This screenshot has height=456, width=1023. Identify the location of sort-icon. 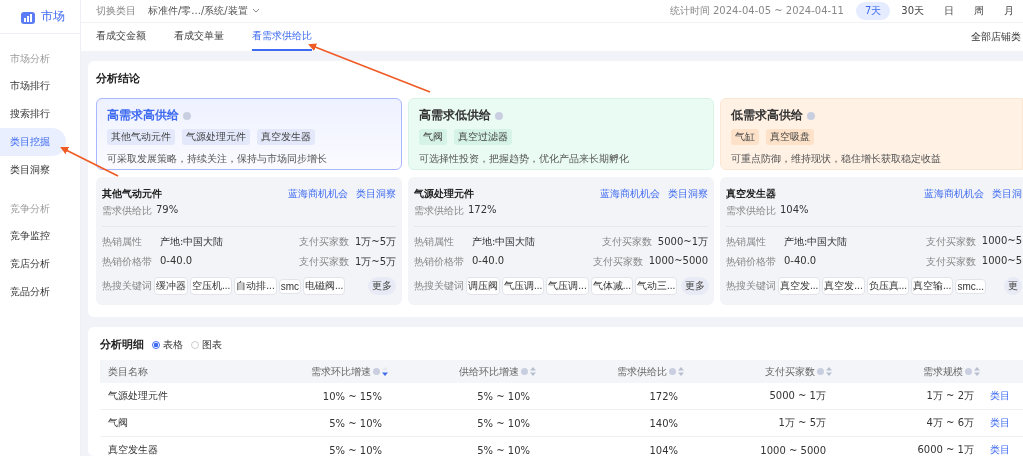
(385, 371).